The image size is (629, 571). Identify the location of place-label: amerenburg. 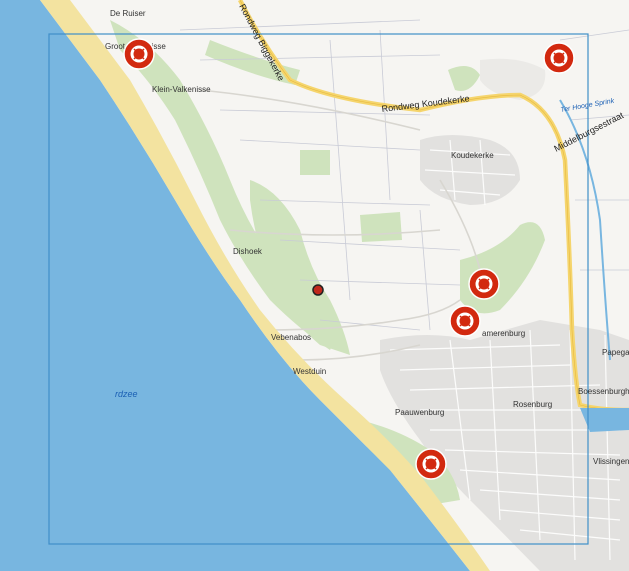
(503, 333).